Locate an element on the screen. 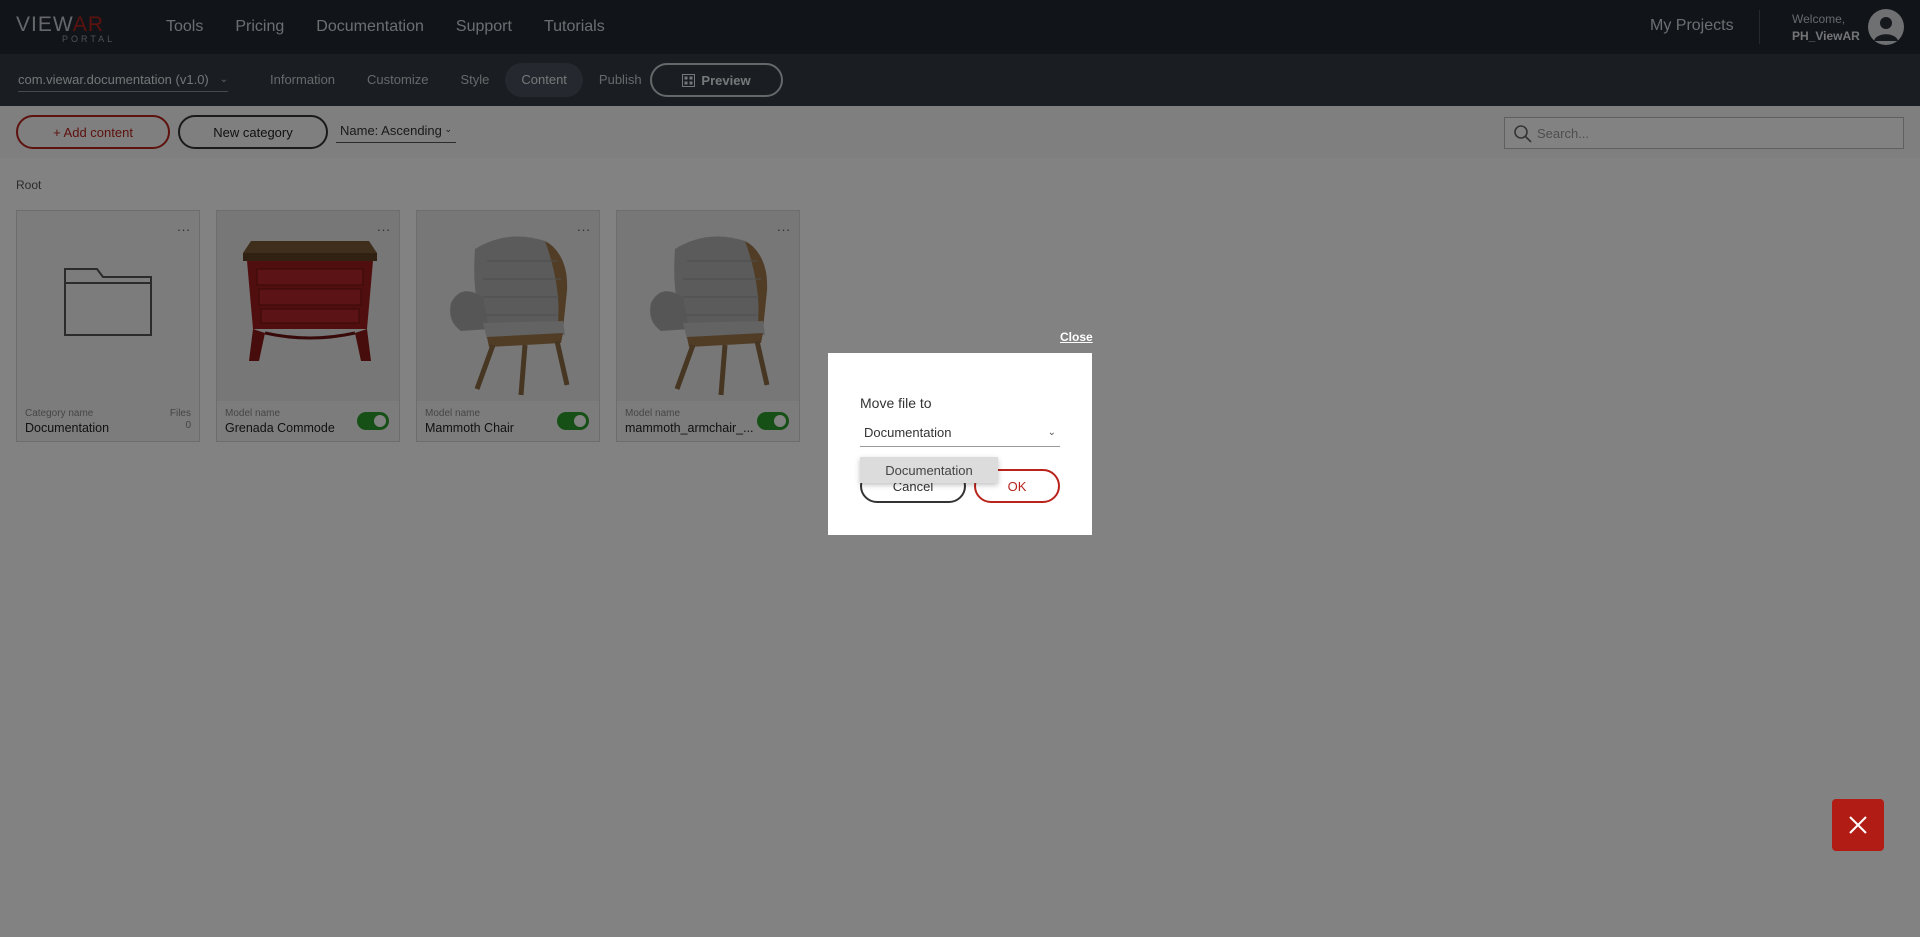  close-fab-button is located at coordinates (1858, 825).